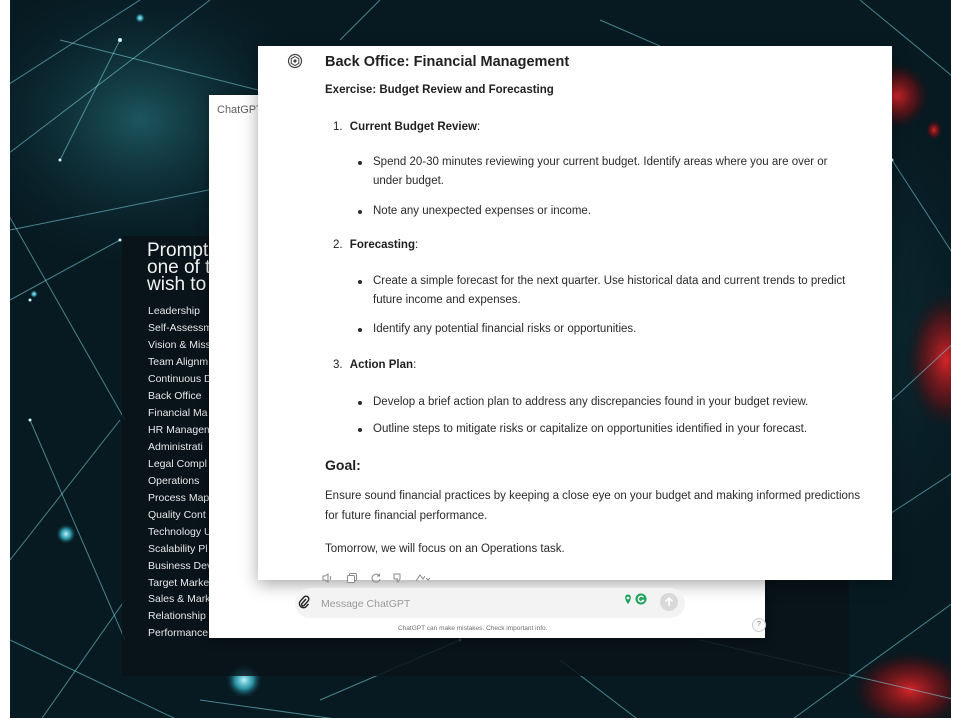  Describe the element at coordinates (636, 599) in the screenshot. I see `location-pin-icon` at that location.